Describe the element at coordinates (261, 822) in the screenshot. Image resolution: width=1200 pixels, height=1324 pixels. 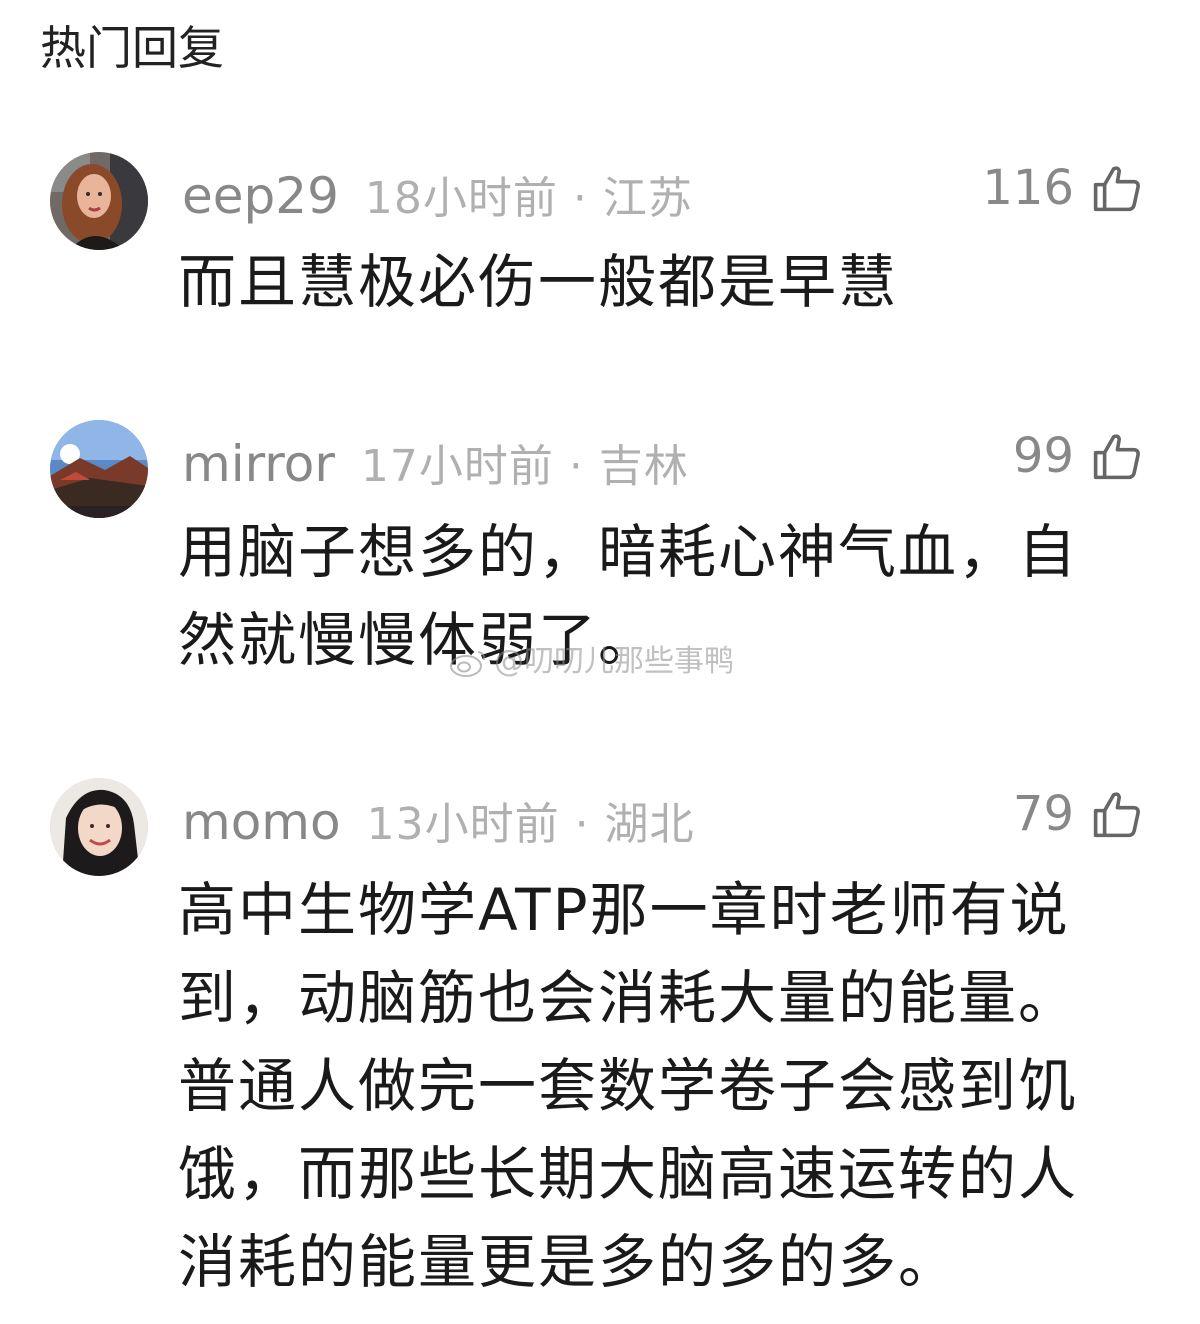
I see `username: momo` at that location.